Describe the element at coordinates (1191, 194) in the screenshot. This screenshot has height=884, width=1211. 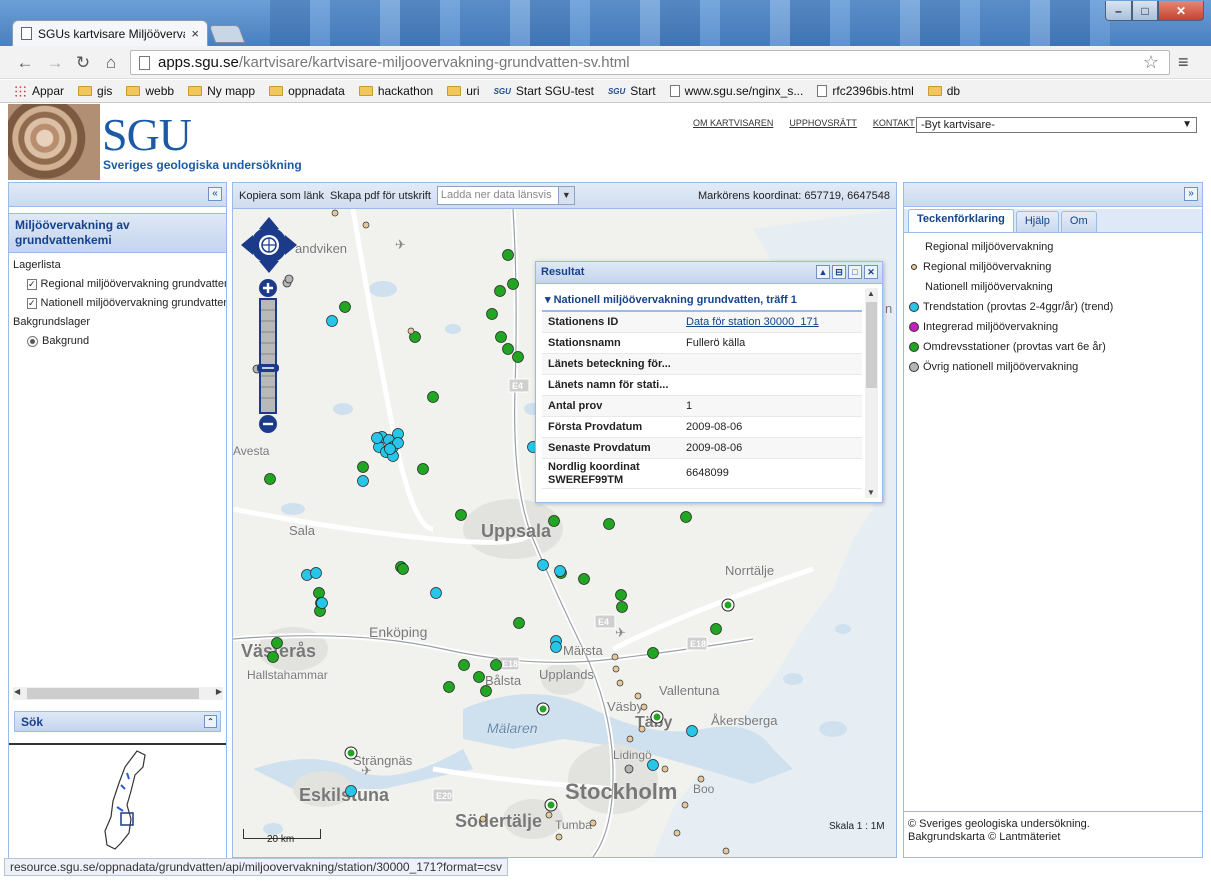
I see `collapse-right-button: »` at that location.